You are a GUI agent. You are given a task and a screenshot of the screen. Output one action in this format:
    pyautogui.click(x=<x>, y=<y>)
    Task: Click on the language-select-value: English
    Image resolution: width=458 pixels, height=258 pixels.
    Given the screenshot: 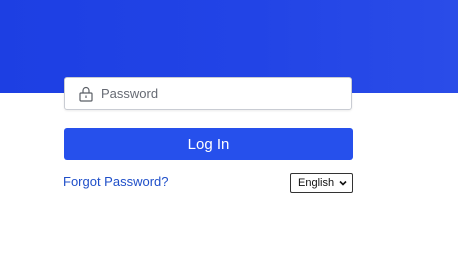 What is the action you would take?
    pyautogui.click(x=316, y=183)
    